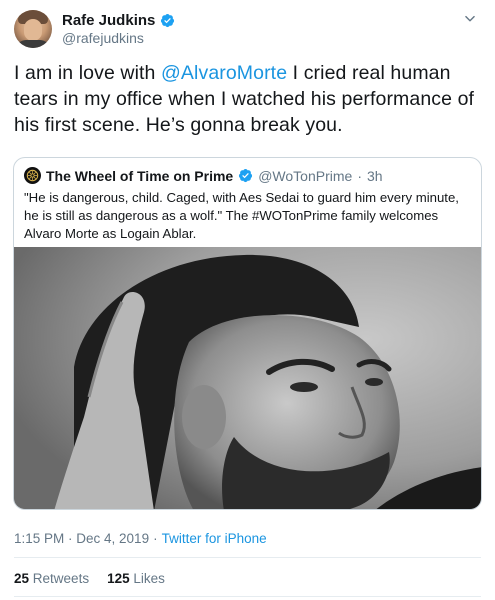 Image resolution: width=495 pixels, height=600 pixels. What do you see at coordinates (88, 73) in the screenshot?
I see `tweet-text-part: I am in love with` at bounding box center [88, 73].